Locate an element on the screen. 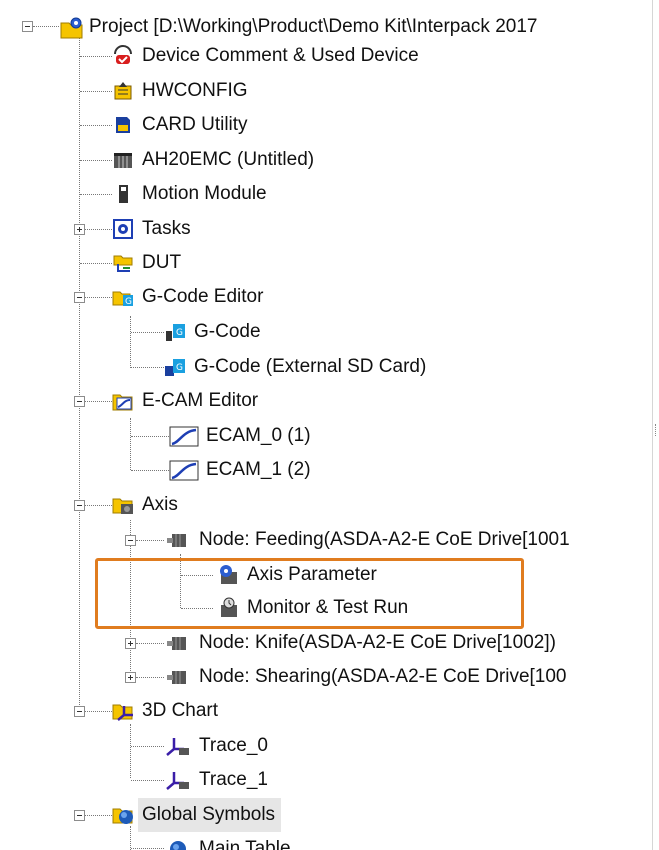 Image resolution: width=659 pixels, height=850 pixels. tree-item-label: Motion Module is located at coordinates (204, 193).